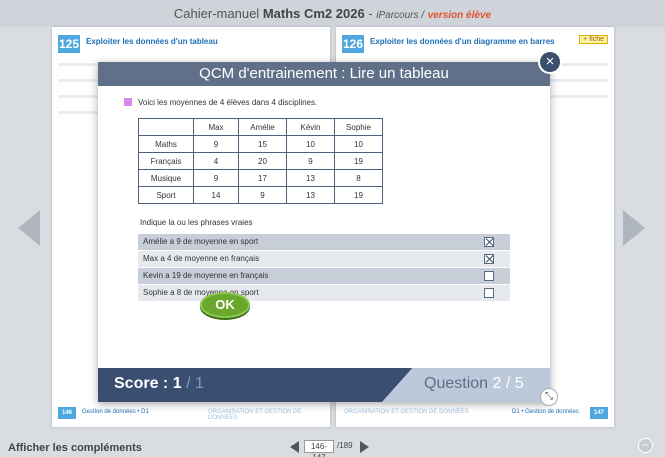  Describe the element at coordinates (67, 413) in the screenshot. I see `footer-page-number: 146` at that location.